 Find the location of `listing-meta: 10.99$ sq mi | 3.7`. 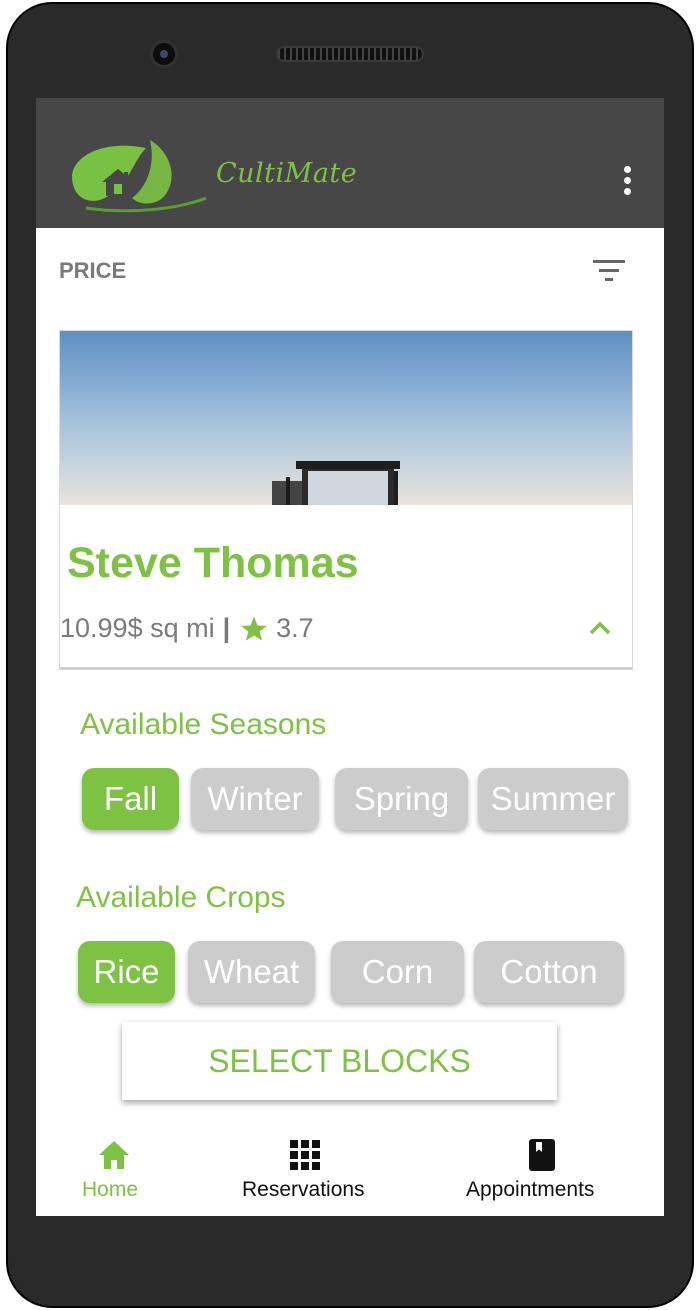

listing-meta: 10.99$ sq mi | 3.7 is located at coordinates (187, 628).